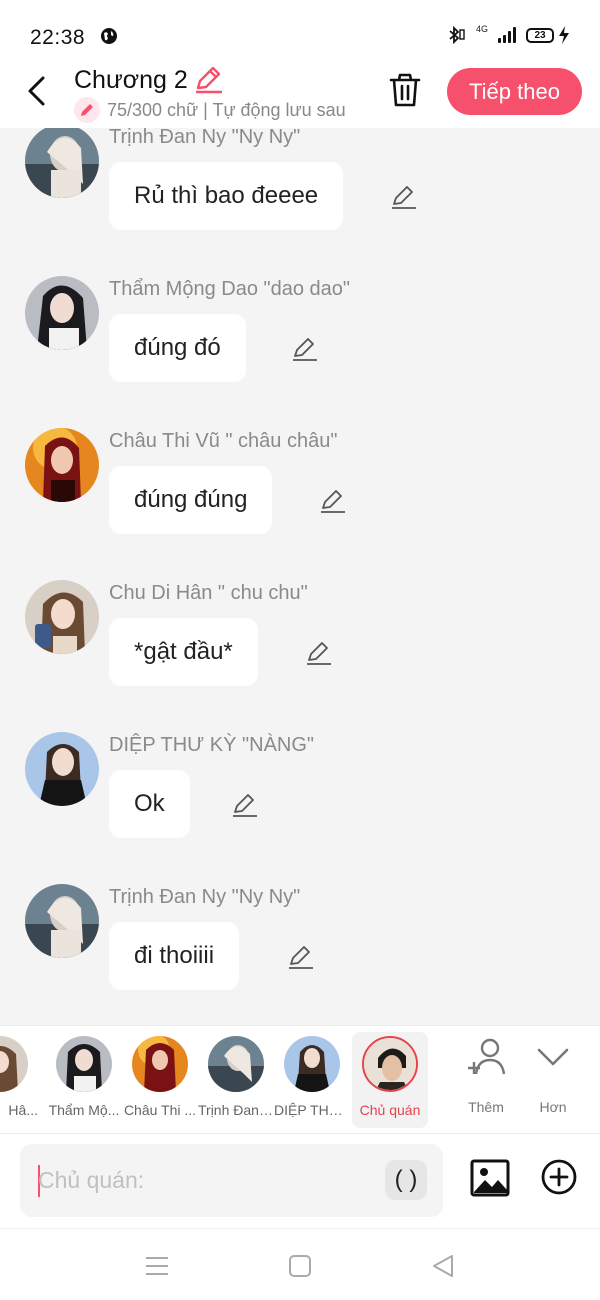 Image resolution: width=600 pixels, height=1300 pixels. What do you see at coordinates (486, 1107) in the screenshot?
I see `add-character-label: Thêm` at bounding box center [486, 1107].